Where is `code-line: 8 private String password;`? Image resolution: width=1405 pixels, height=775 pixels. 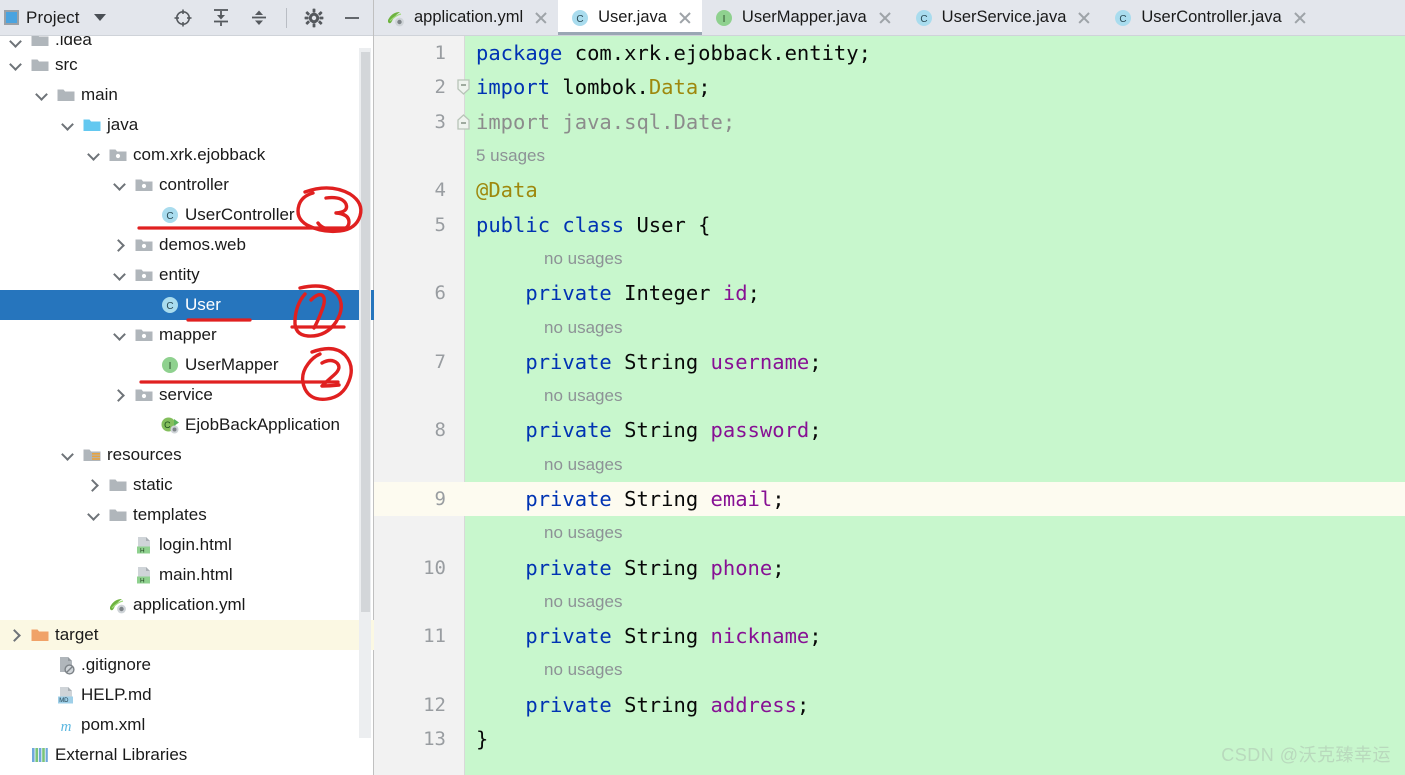
code-line: 8 private String password; is located at coordinates (889, 430).